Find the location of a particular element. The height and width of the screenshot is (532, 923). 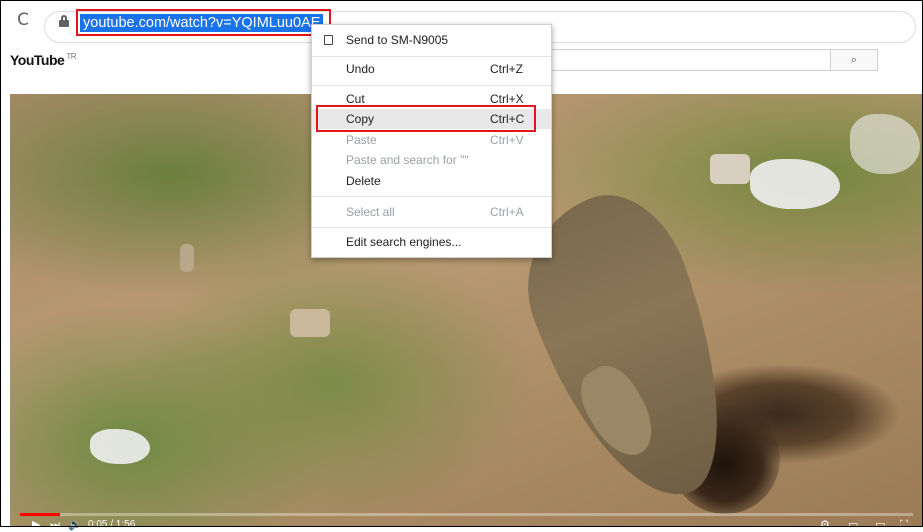

menu-item-shortcut: Ctrl+V is located at coordinates (507, 140).